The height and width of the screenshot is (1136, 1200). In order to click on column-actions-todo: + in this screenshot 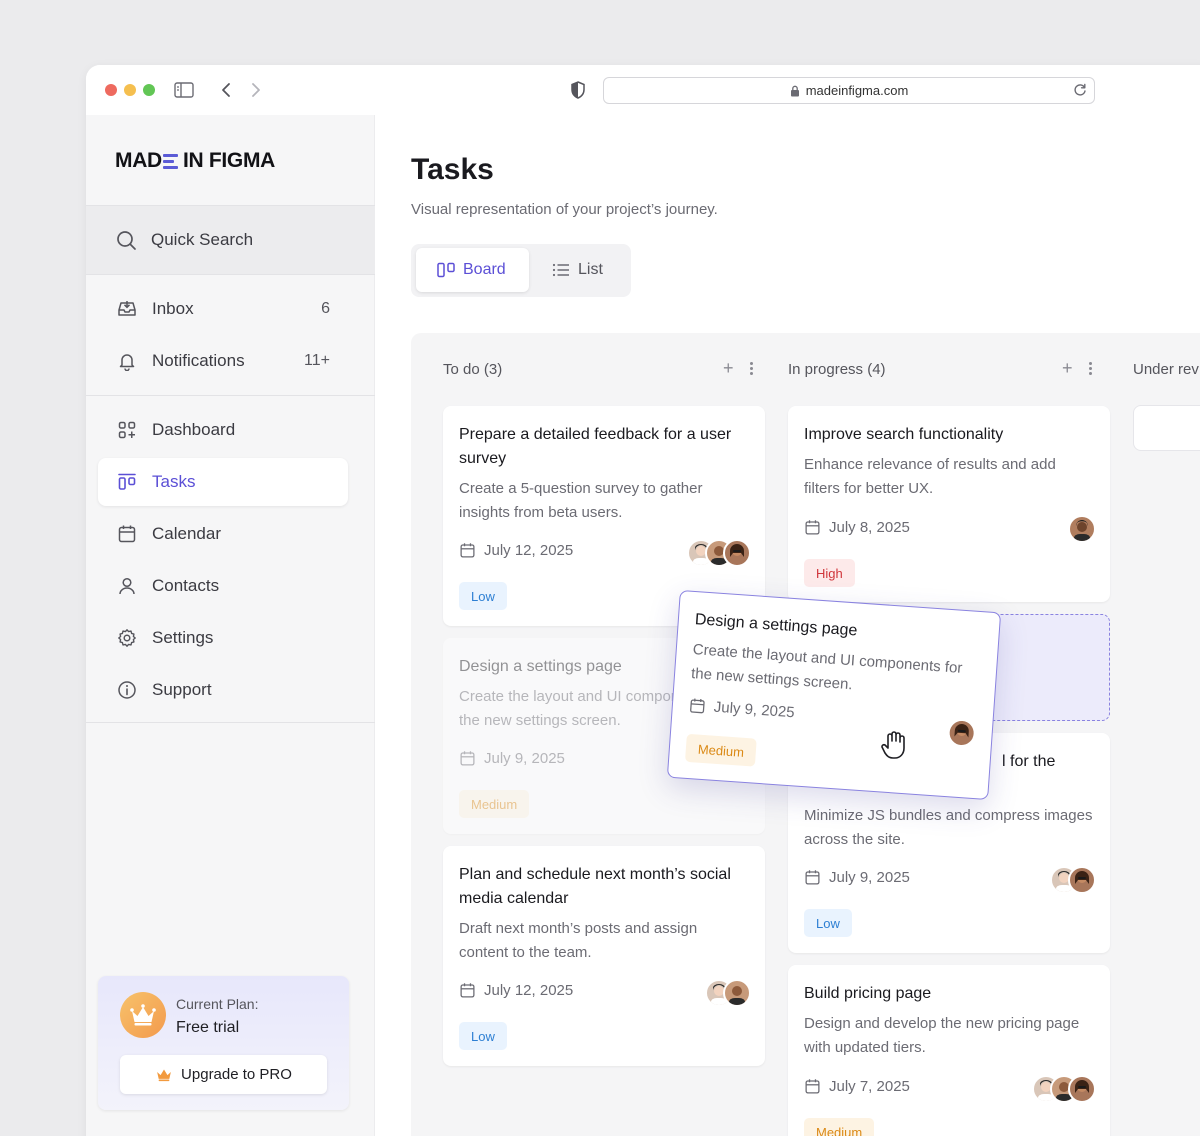, I will do `click(738, 368)`.